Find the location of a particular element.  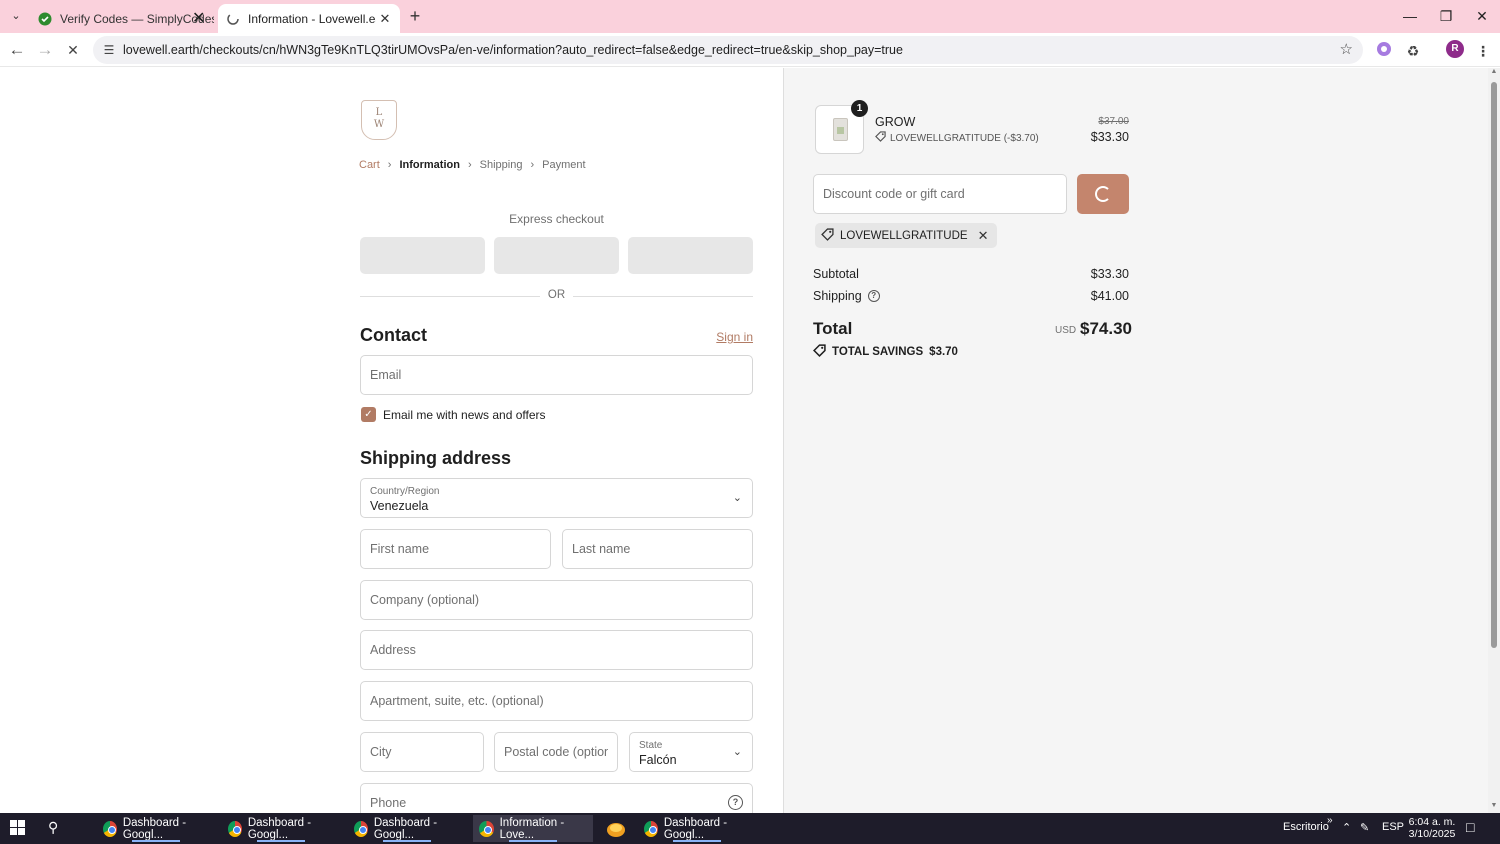

forward-arrow-icon: → is located at coordinates (45, 50).